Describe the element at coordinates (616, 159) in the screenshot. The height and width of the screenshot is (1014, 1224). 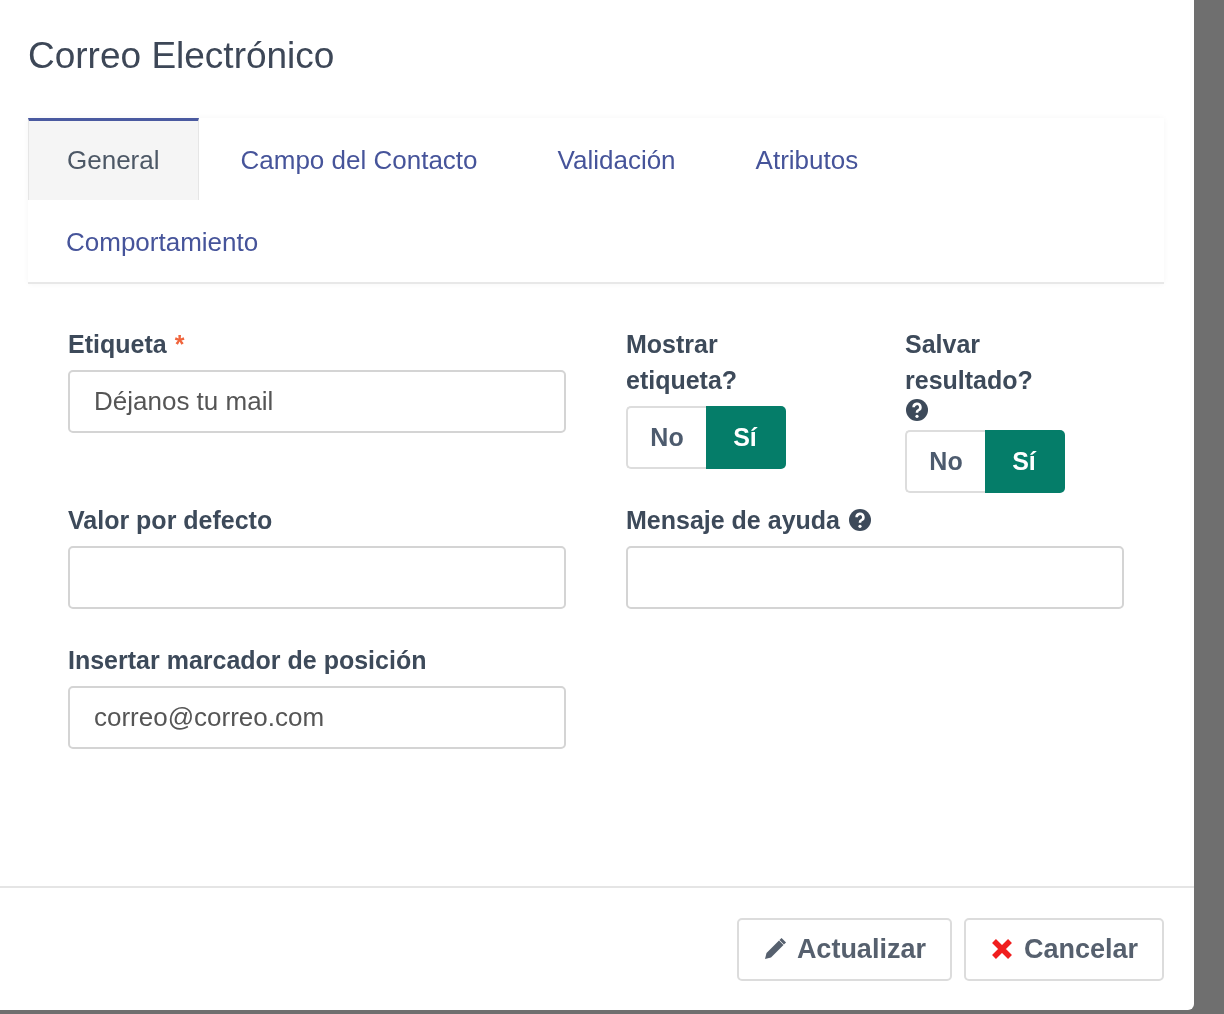
I see `tab: Validación` at that location.